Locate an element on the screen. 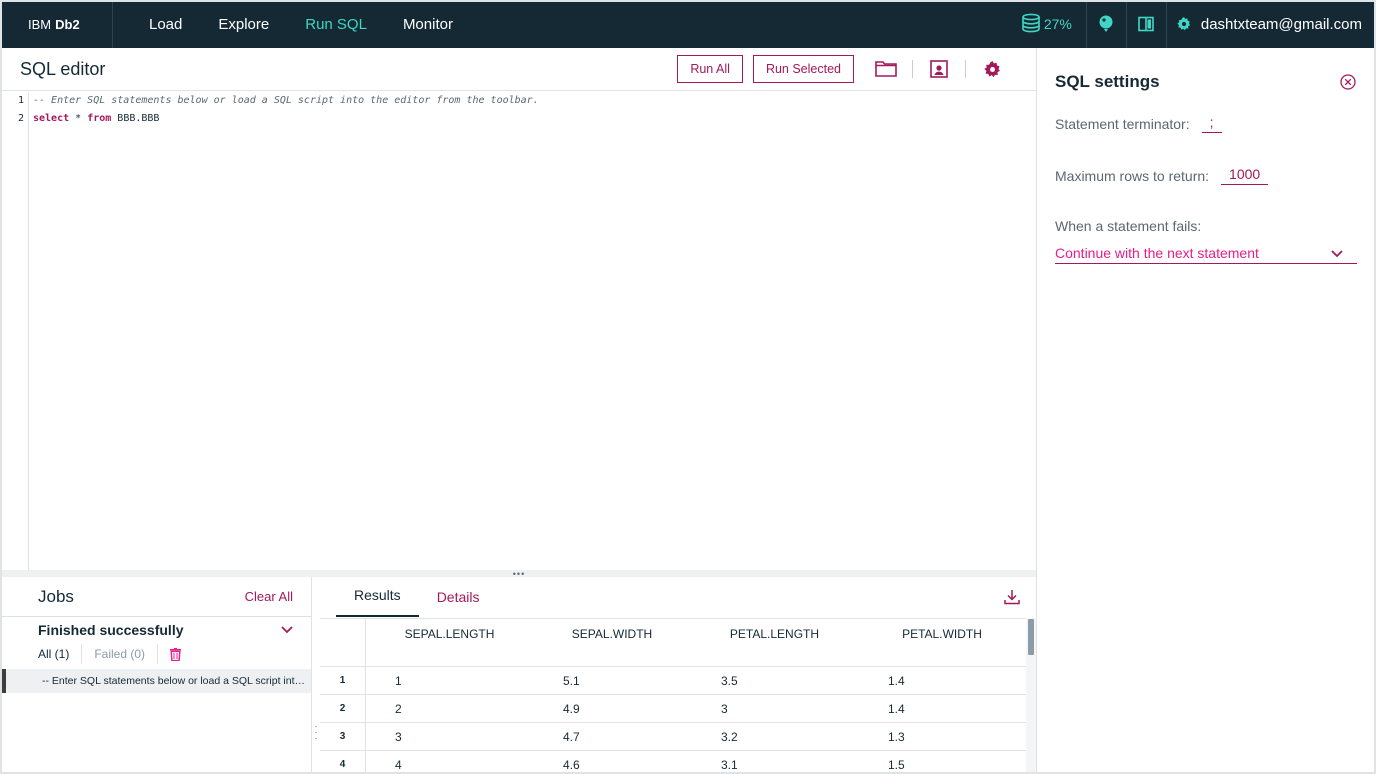  sql-editor-title: SQL editor is located at coordinates (63, 68).